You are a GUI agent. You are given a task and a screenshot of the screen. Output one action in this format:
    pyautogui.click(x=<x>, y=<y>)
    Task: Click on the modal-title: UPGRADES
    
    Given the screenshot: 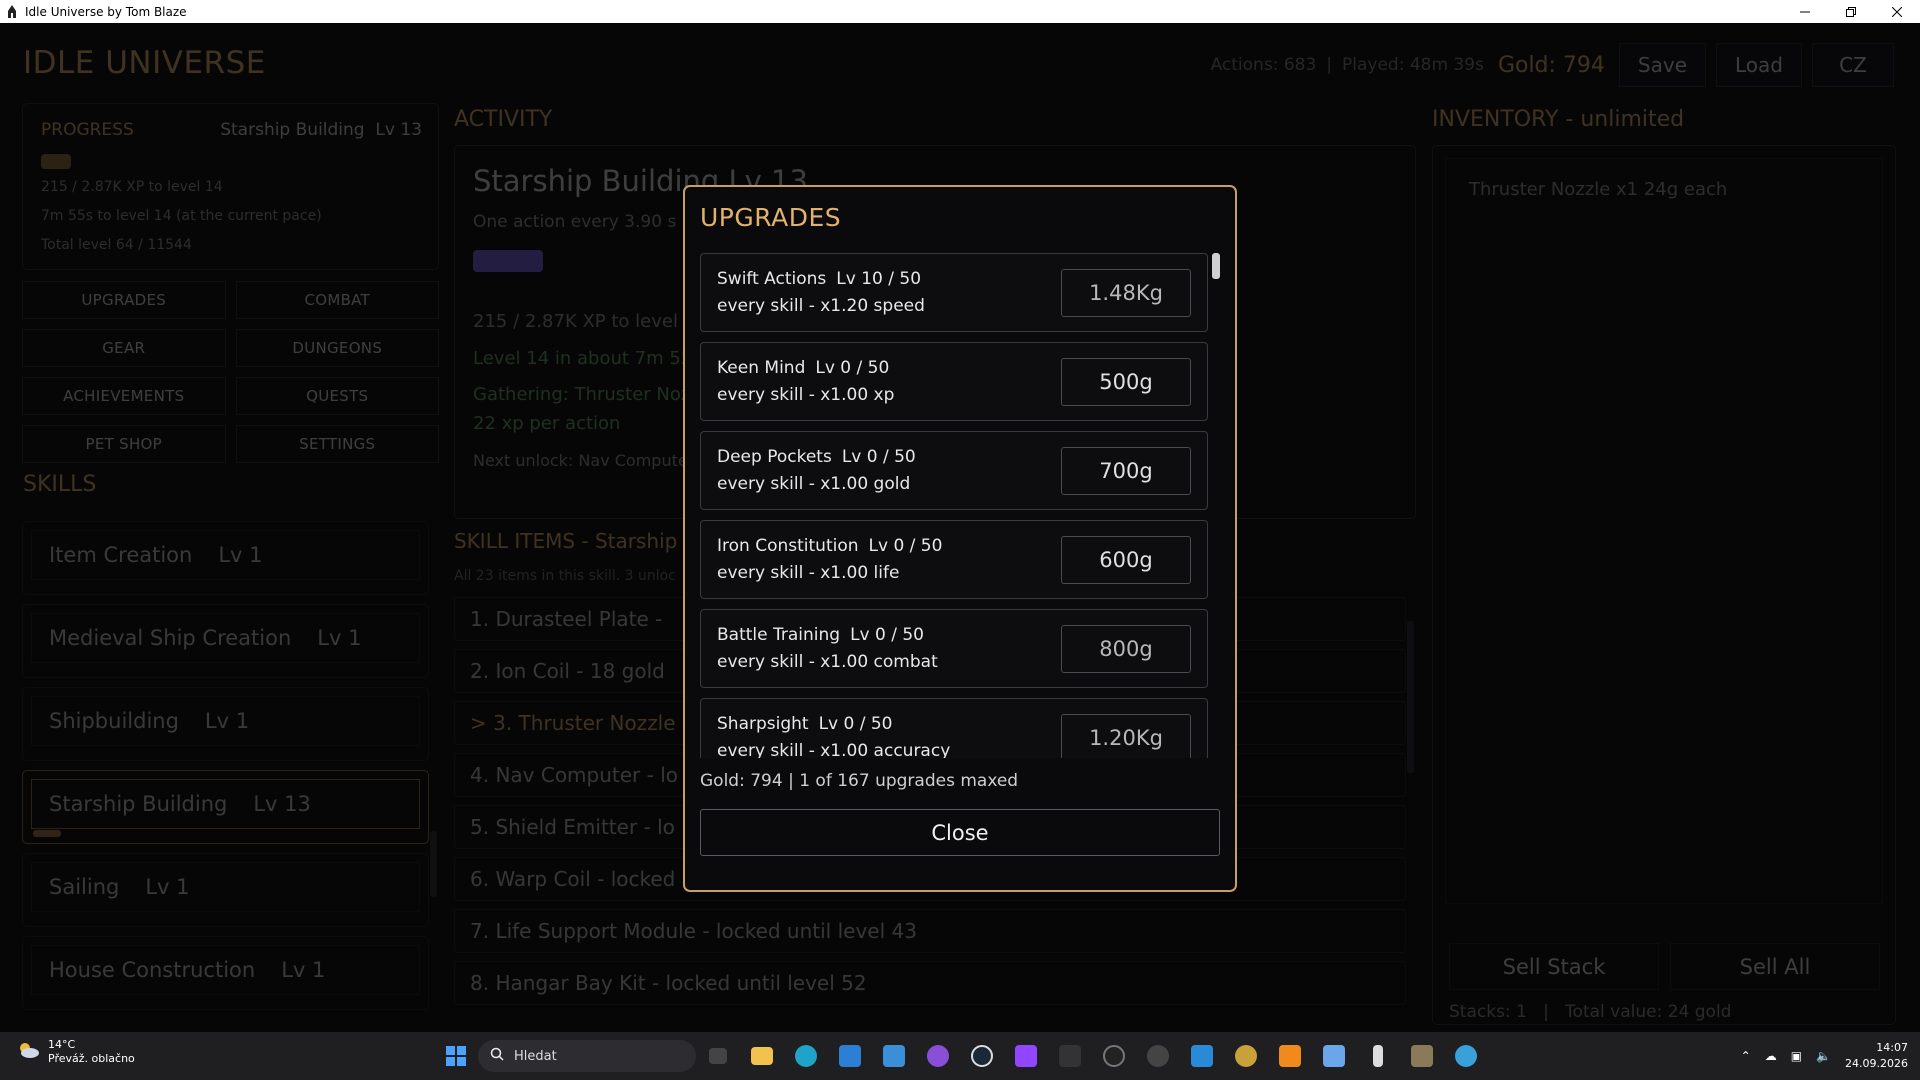 What is the action you would take?
    pyautogui.click(x=771, y=217)
    